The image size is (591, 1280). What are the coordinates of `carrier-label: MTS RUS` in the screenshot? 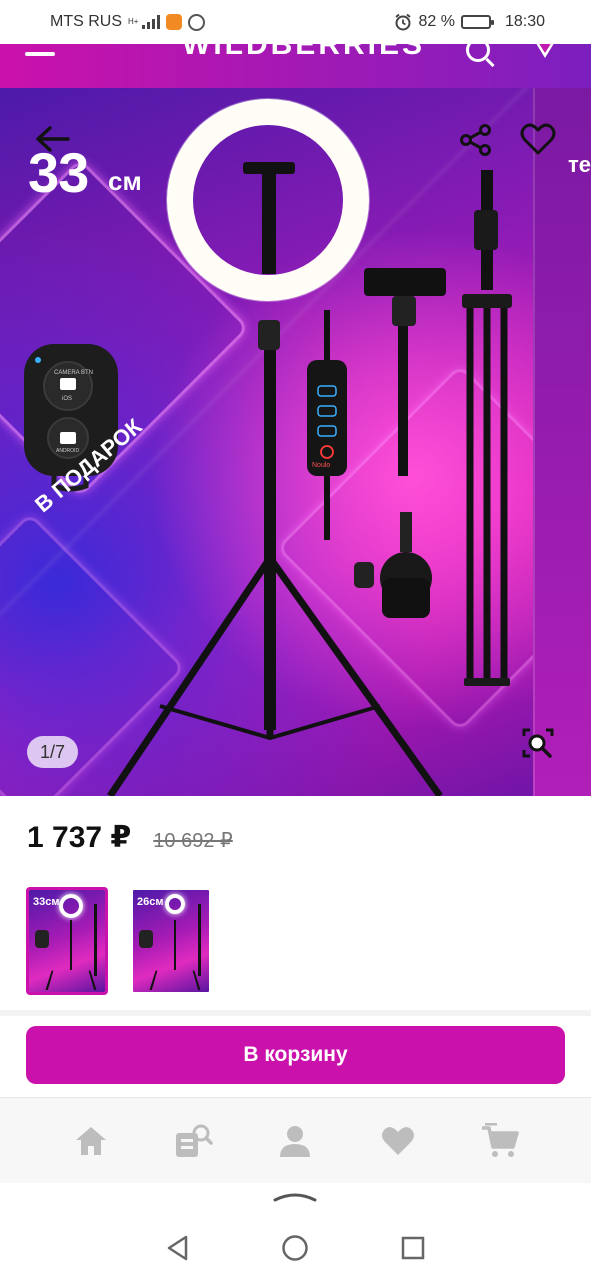 It's located at (86, 21).